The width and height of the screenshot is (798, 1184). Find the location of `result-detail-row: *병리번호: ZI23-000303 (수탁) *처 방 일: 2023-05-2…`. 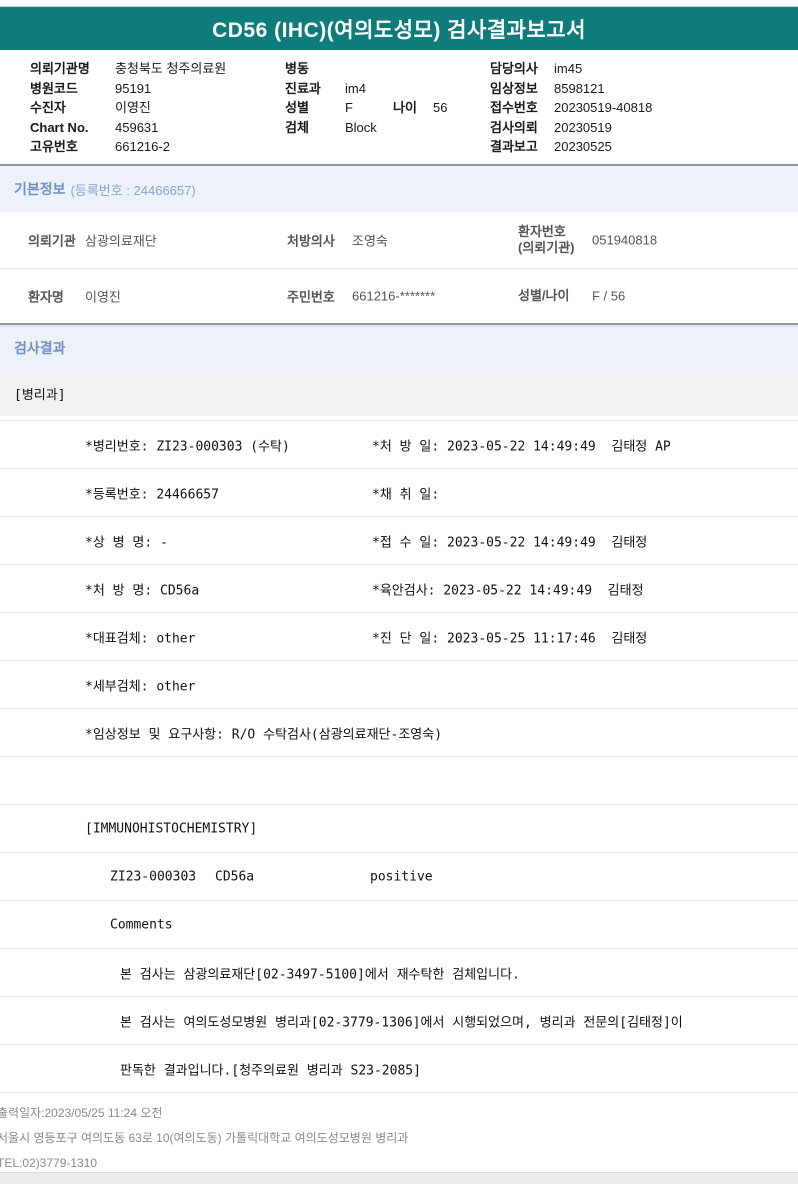

result-detail-row: *병리번호: ZI23-000303 (수탁) *처 방 일: 2023-05-2… is located at coordinates (399, 445).